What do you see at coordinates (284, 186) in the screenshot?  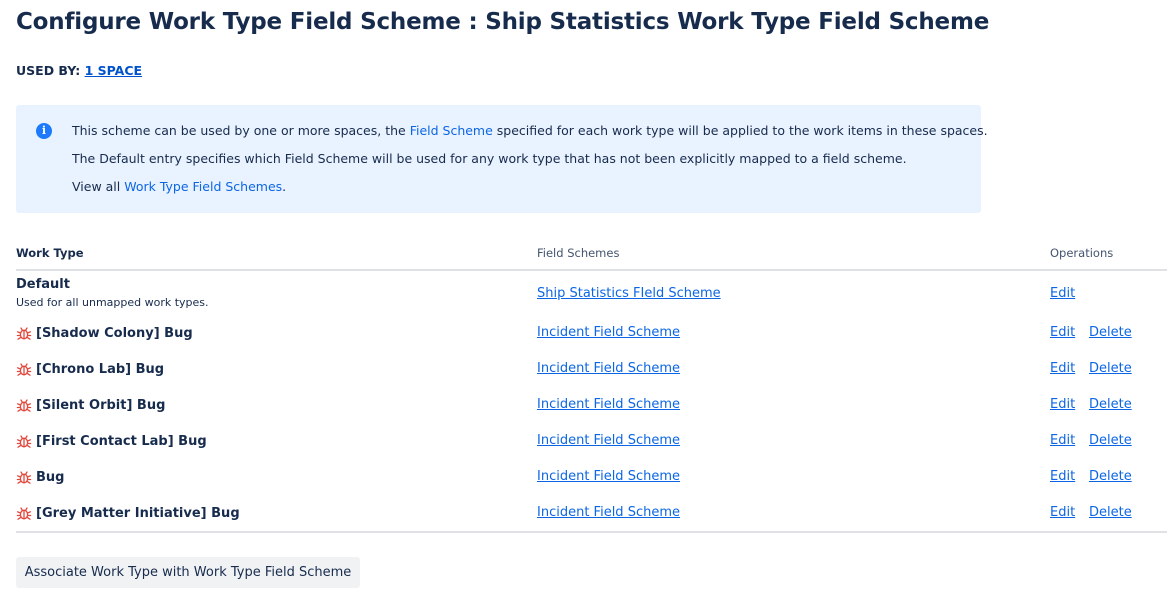 I see `info-text: .` at bounding box center [284, 186].